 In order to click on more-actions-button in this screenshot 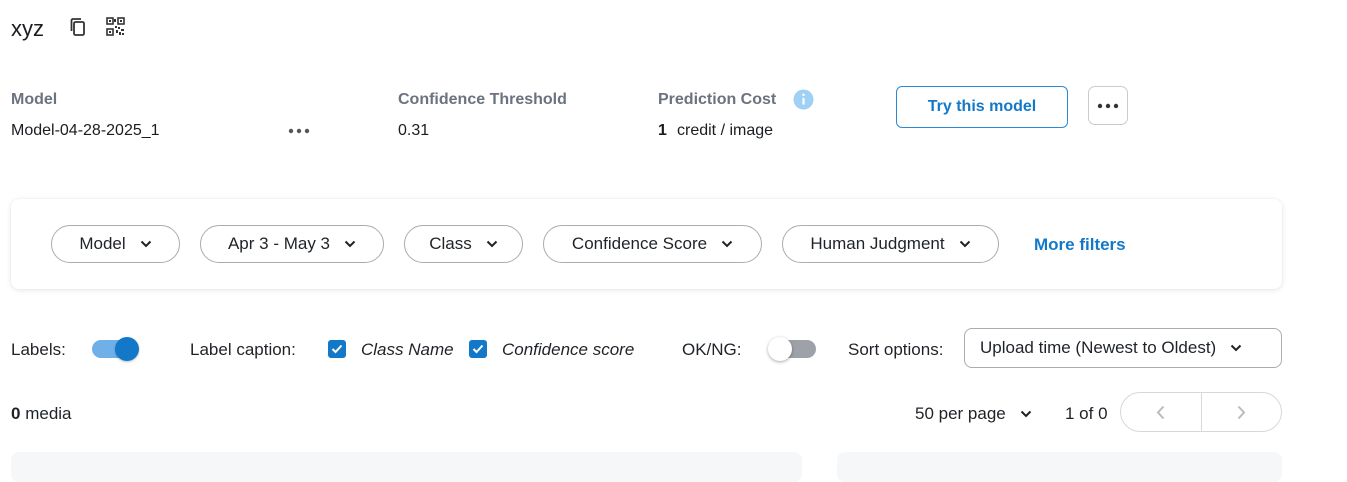, I will do `click(1108, 105)`.